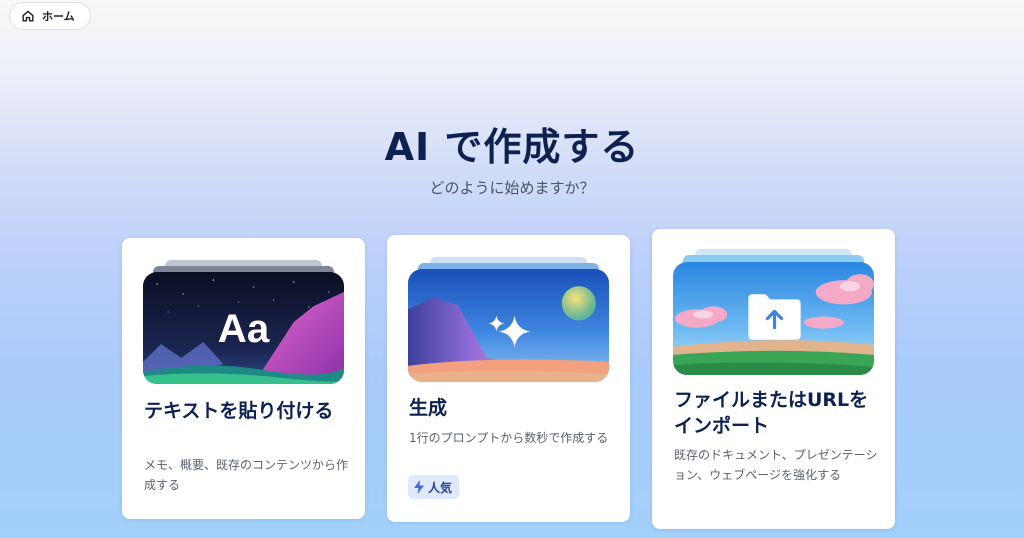 This screenshot has width=1024, height=538. I want to click on popular-badge: 人気, so click(434, 487).